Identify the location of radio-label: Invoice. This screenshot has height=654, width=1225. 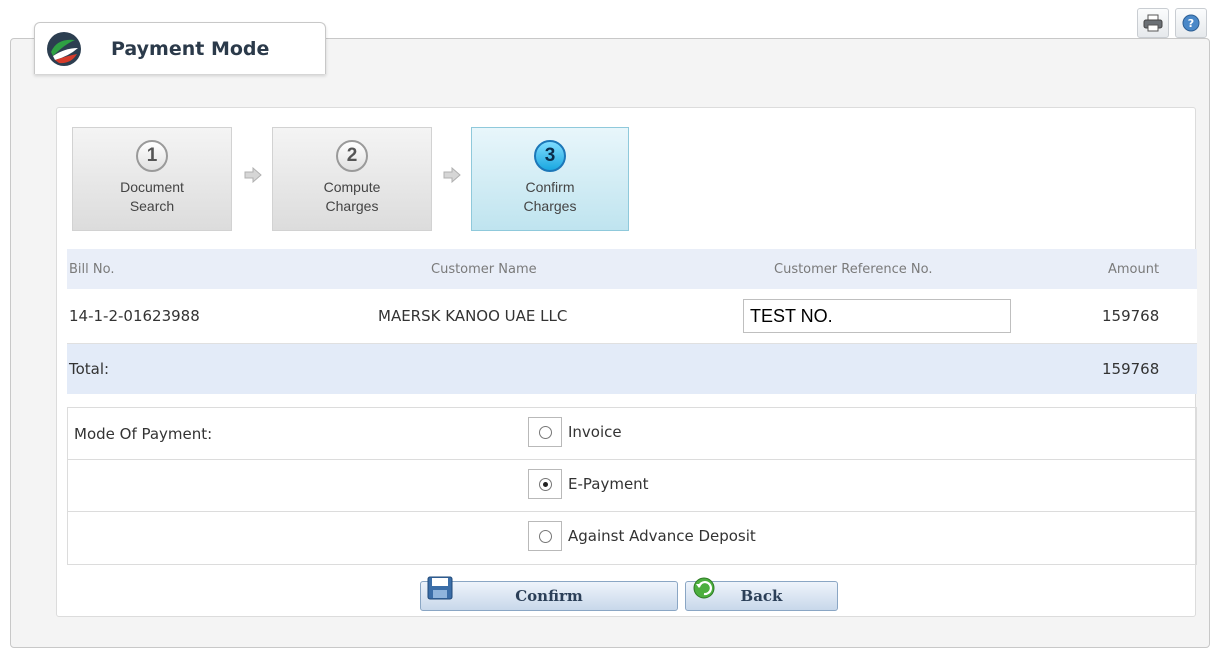
(595, 432).